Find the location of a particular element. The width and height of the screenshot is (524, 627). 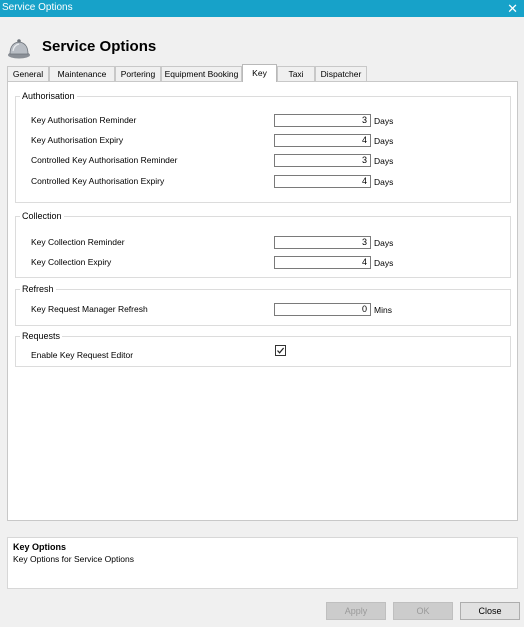

ok-button: OK is located at coordinates (423, 611).